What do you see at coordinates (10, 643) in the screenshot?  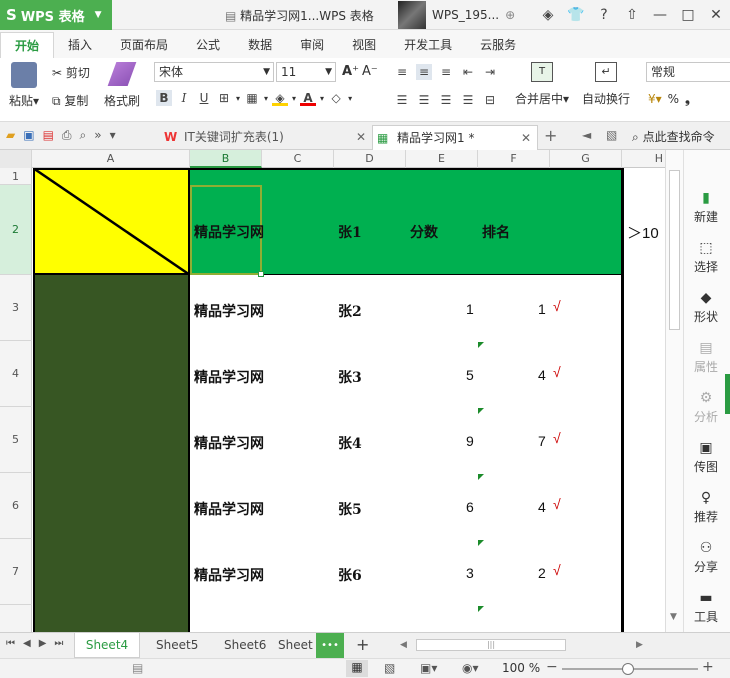 I see `first-sheet-icon: ⏮` at bounding box center [10, 643].